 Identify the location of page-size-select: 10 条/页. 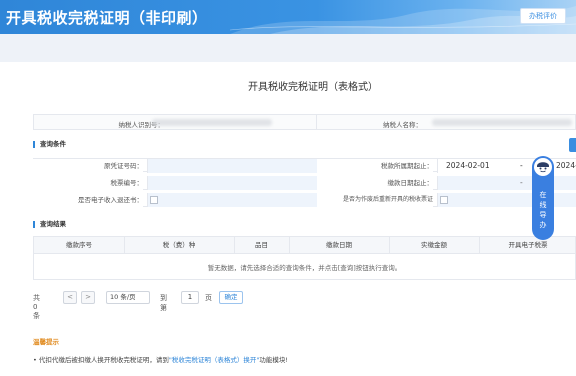
(128, 297).